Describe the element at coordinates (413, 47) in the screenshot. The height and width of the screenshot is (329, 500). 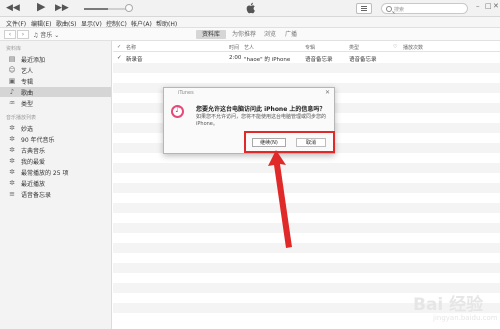
I see `column-header-plays: 播放次数` at that location.